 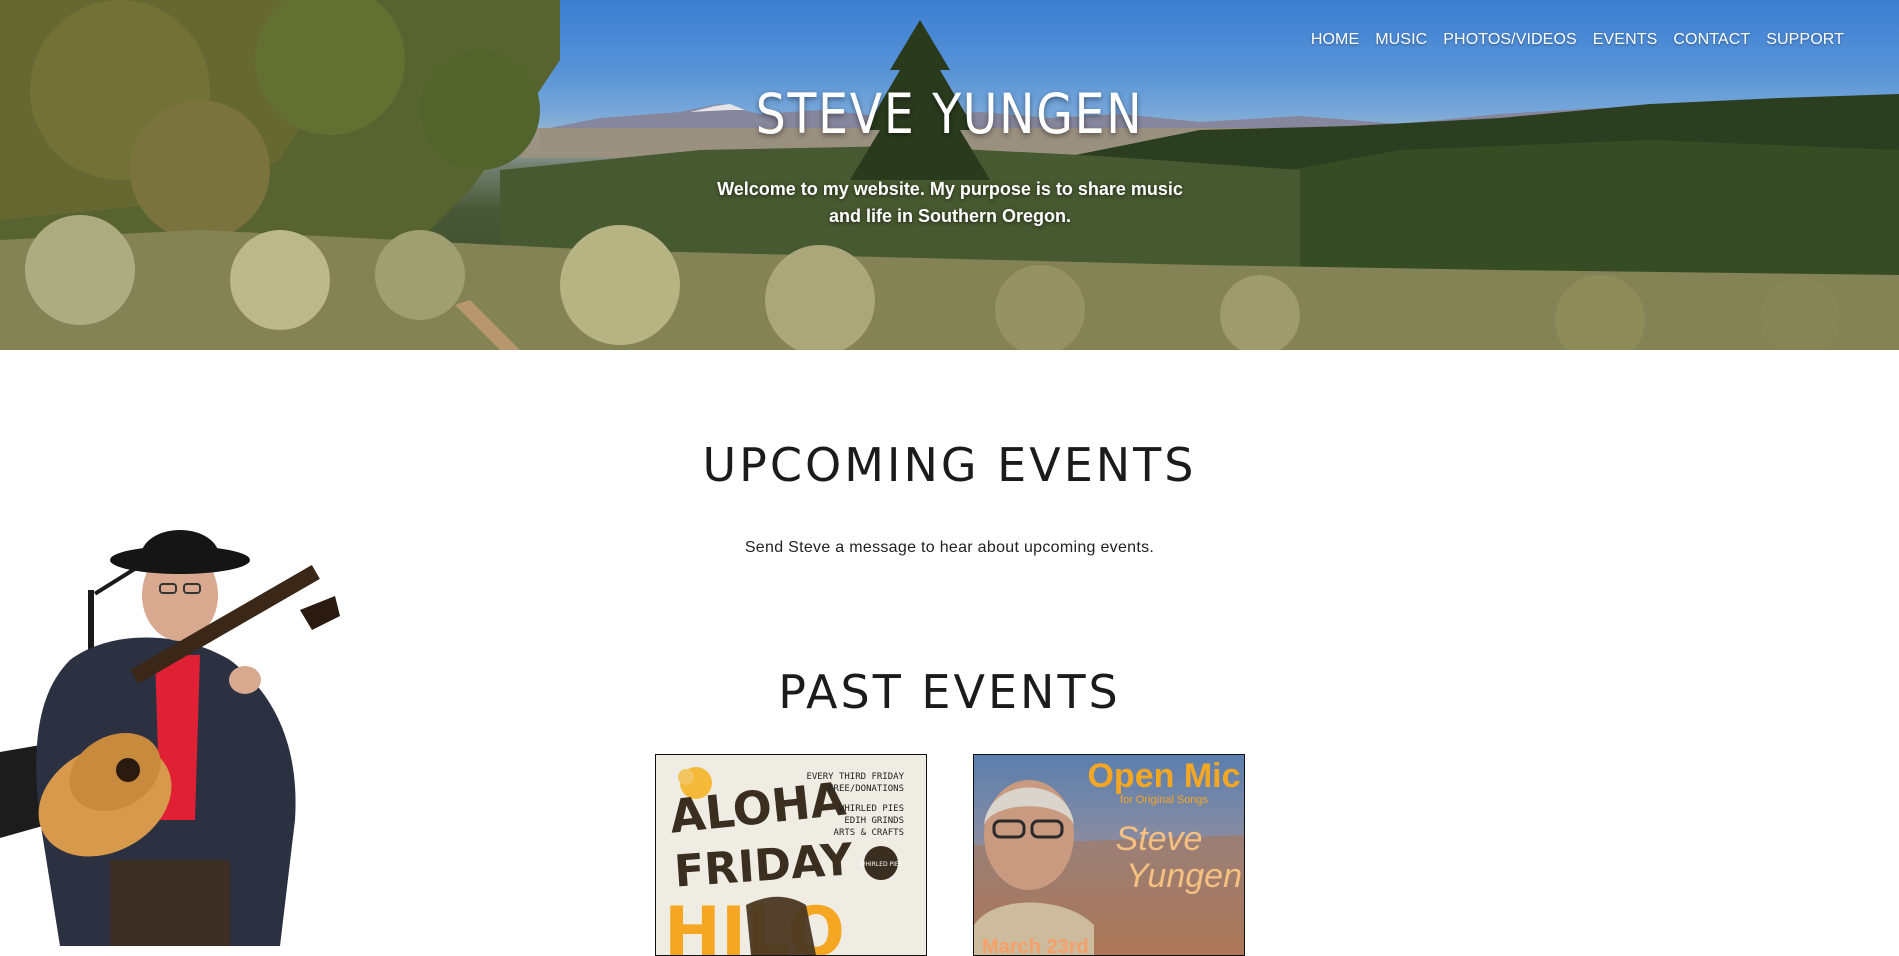 I want to click on svg-text: WHIRLED PIES, so click(x=871, y=809).